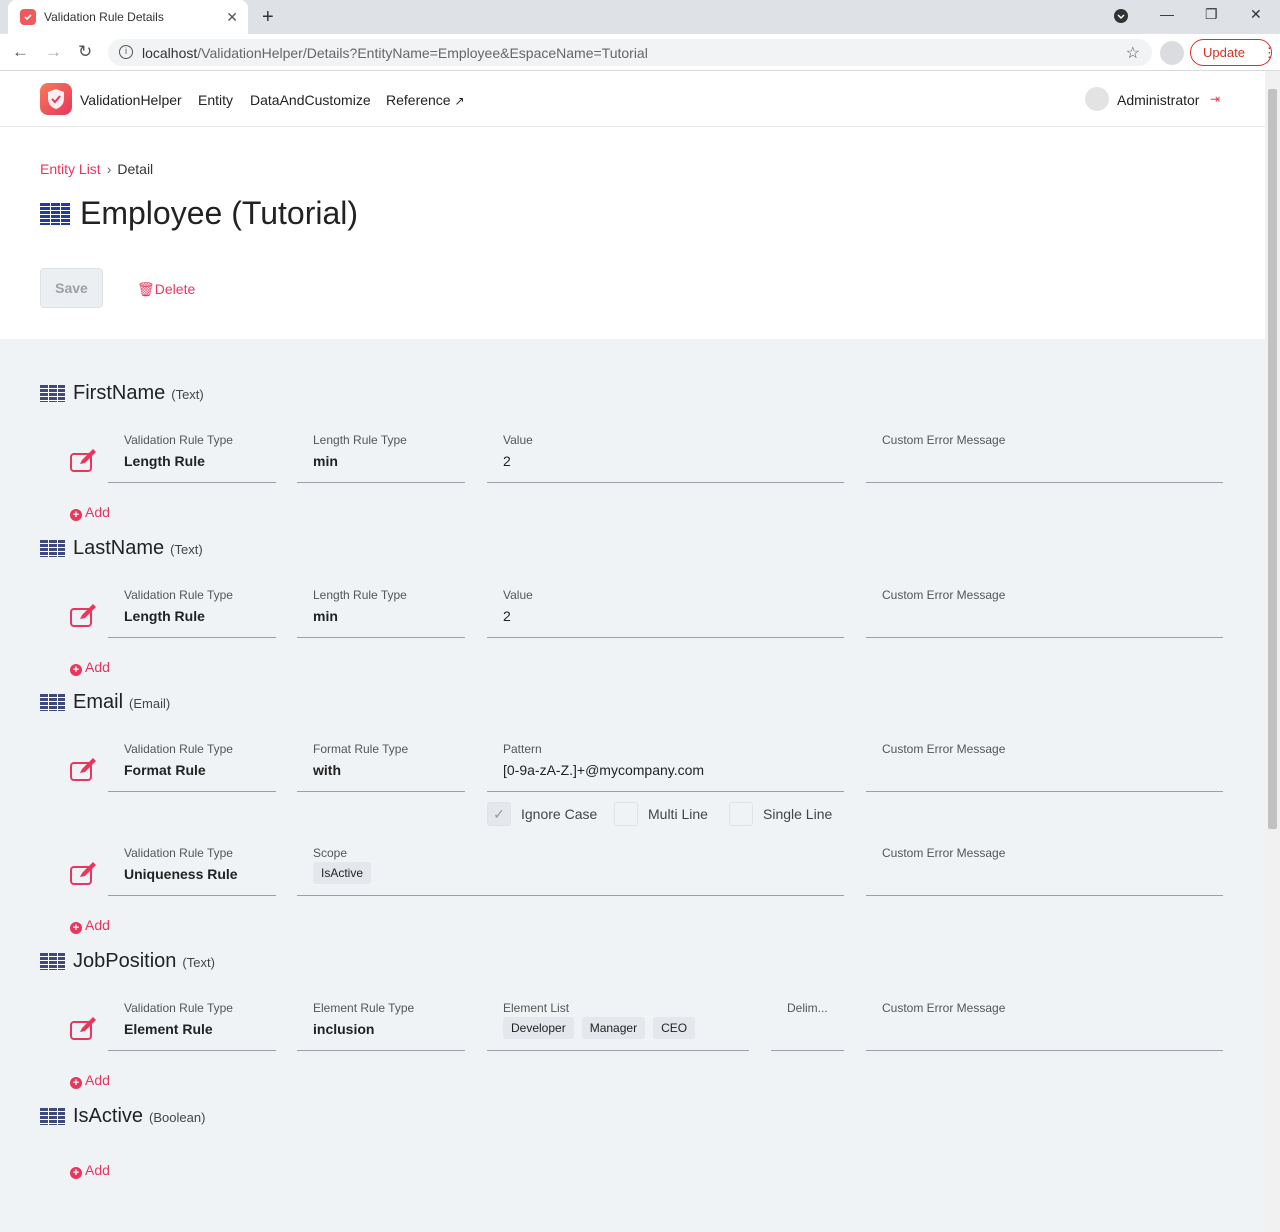 This screenshot has width=1280, height=1232. What do you see at coordinates (381, 1023) in the screenshot?
I see `element-rule-type-field: Element Rule Type inclusion` at bounding box center [381, 1023].